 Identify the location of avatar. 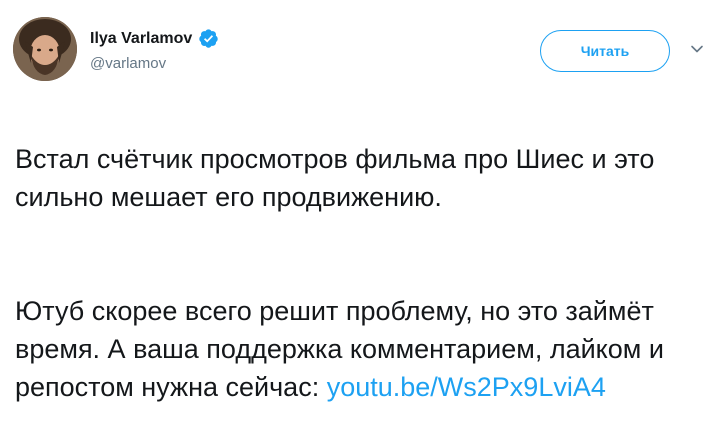
(45, 49).